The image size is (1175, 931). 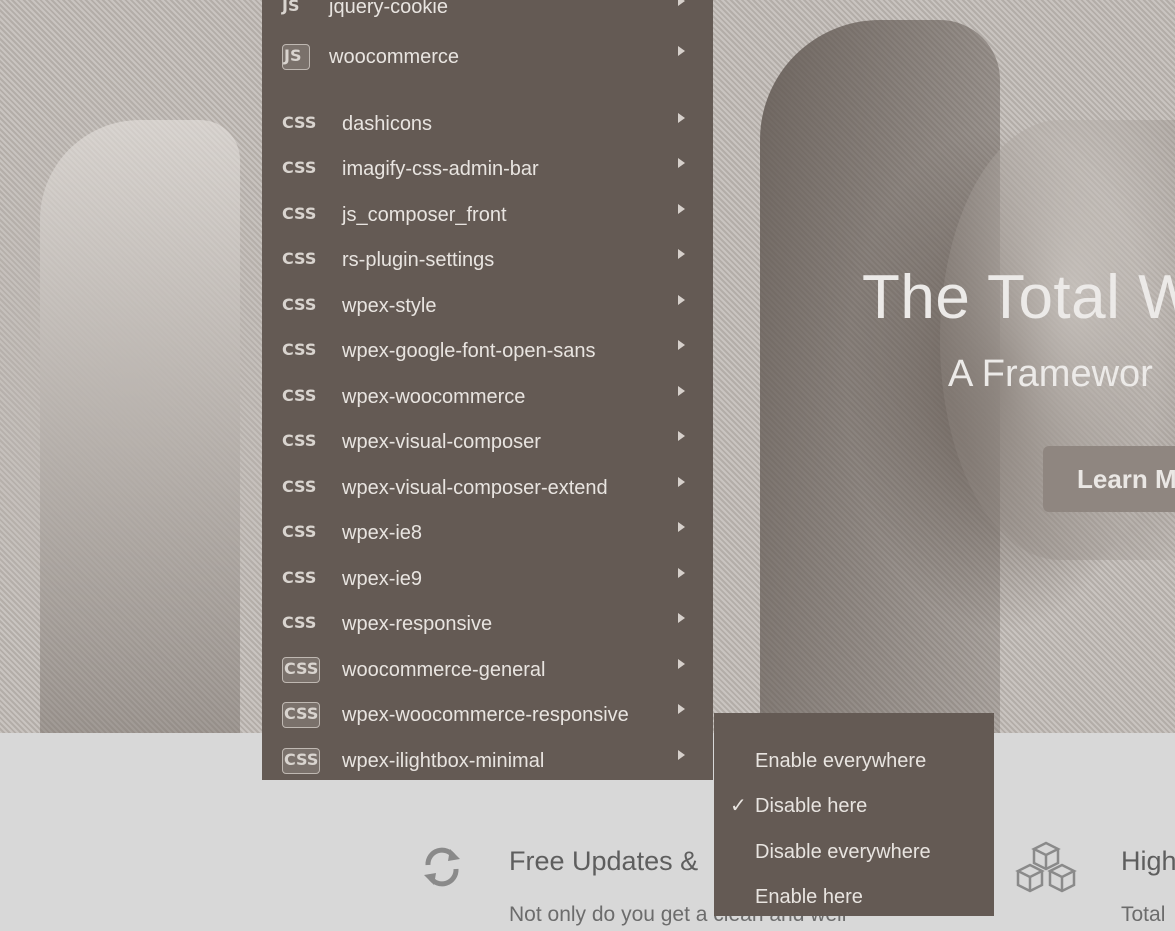 I want to click on menu-item-label: wpex-google-font-open-sans, so click(x=469, y=351).